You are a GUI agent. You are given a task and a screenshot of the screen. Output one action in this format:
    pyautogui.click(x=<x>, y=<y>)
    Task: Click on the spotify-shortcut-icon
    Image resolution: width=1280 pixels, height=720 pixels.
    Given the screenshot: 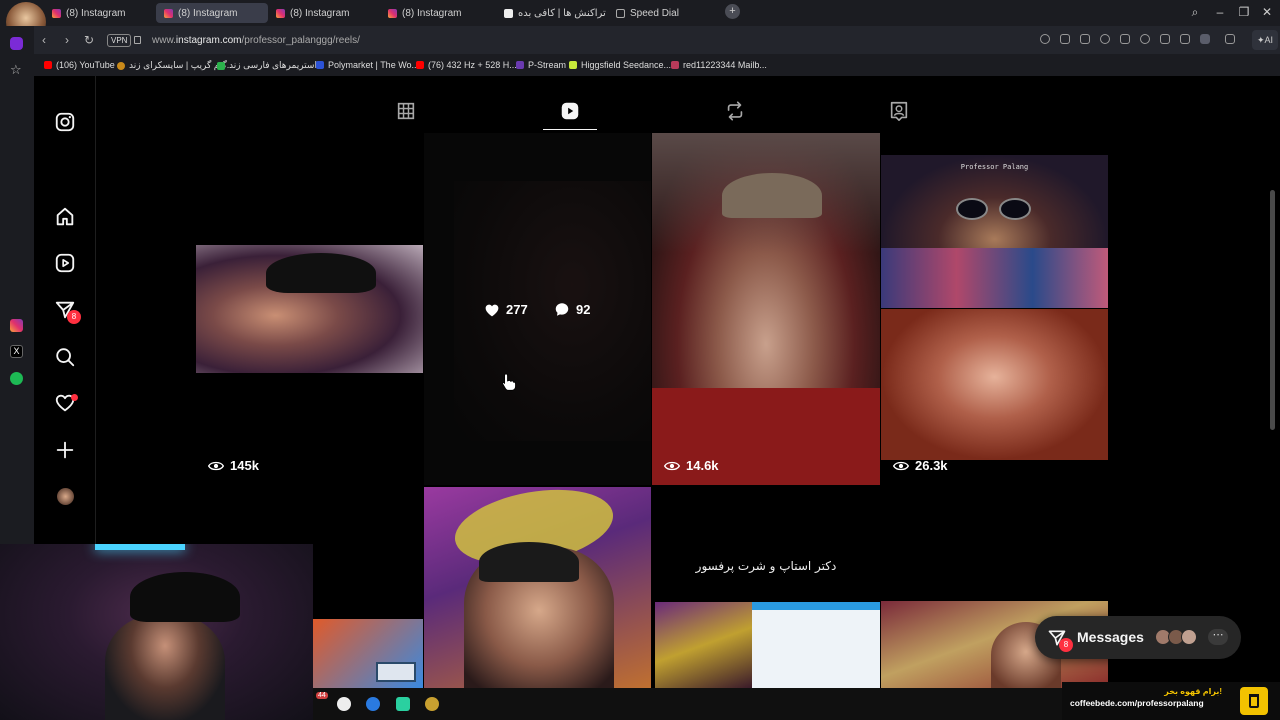 What is the action you would take?
    pyautogui.click(x=16, y=378)
    